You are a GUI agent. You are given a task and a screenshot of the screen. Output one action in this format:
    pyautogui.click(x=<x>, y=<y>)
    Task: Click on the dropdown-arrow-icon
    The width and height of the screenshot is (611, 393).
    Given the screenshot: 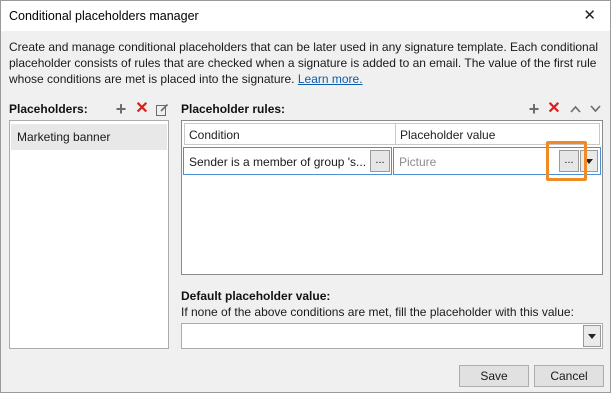 What is the action you would take?
    pyautogui.click(x=592, y=336)
    